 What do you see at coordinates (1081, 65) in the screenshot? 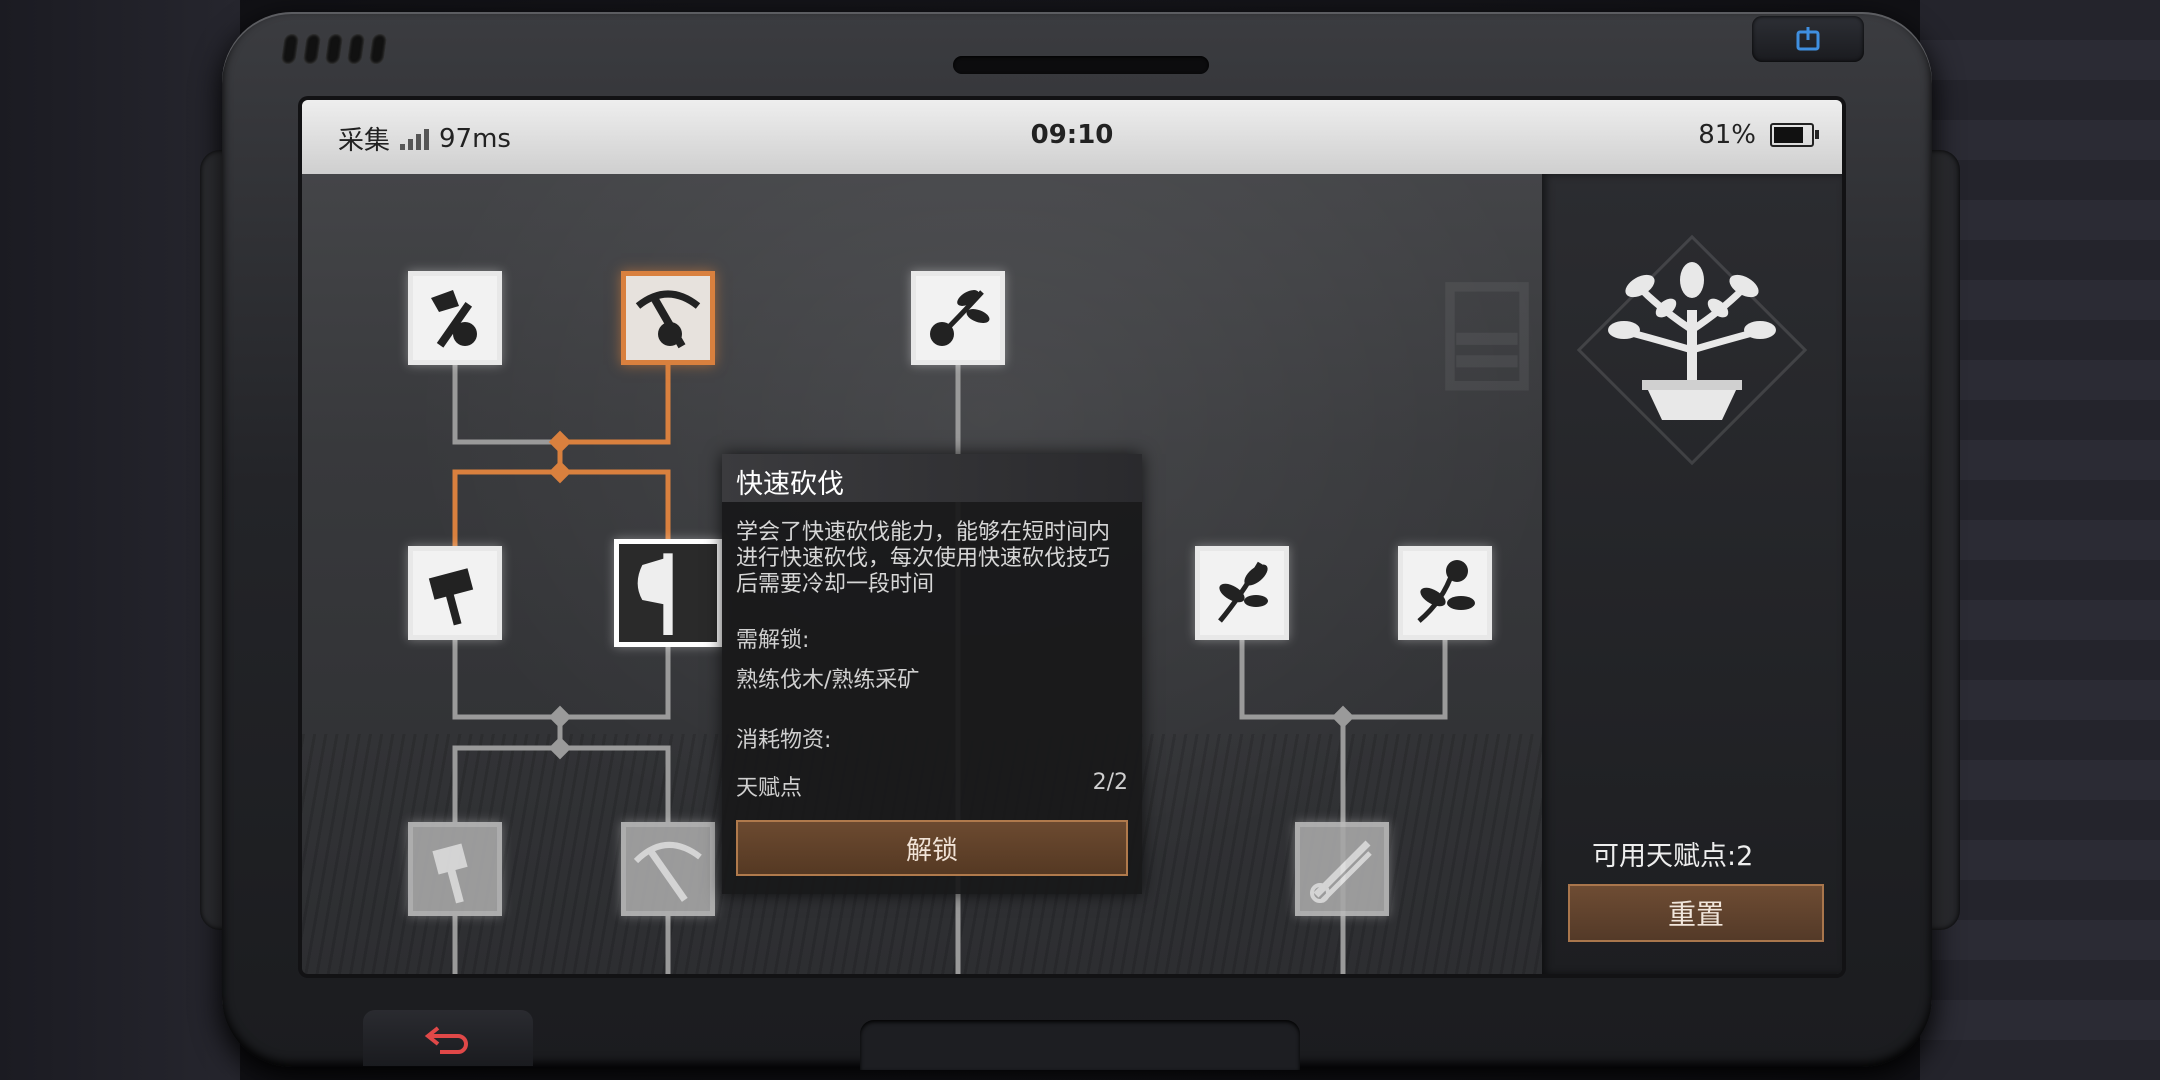
I see `top-slot` at bounding box center [1081, 65].